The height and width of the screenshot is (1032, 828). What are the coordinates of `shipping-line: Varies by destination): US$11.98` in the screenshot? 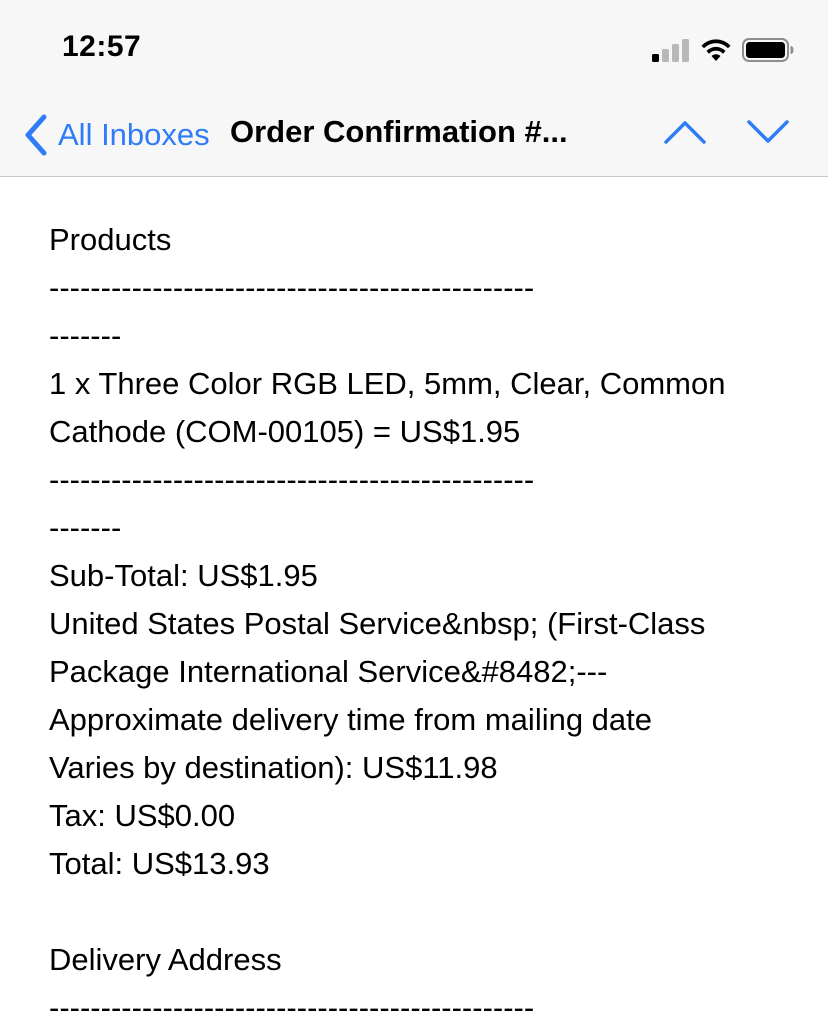 It's located at (273, 767).